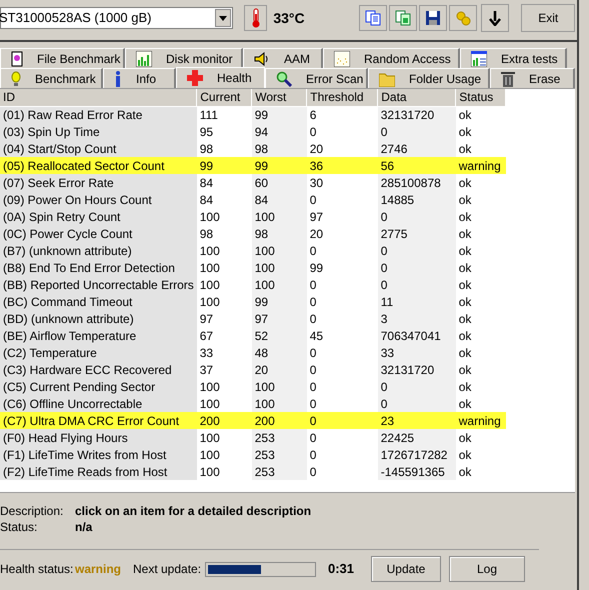 This screenshot has width=589, height=590. What do you see at coordinates (98, 216) in the screenshot?
I see `table-cell: (0A) Spin Retry Count` at bounding box center [98, 216].